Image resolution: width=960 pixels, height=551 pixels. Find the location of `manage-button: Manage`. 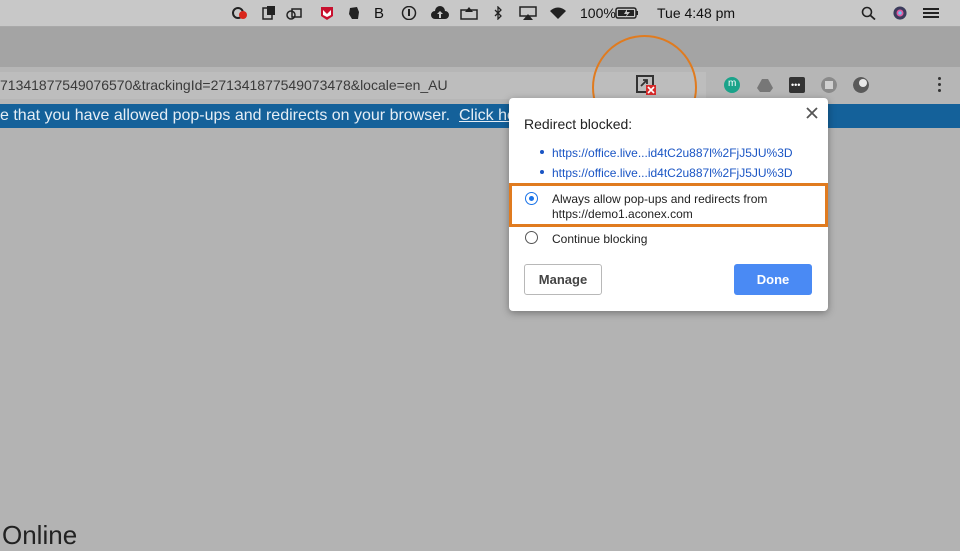

manage-button: Manage is located at coordinates (563, 279).